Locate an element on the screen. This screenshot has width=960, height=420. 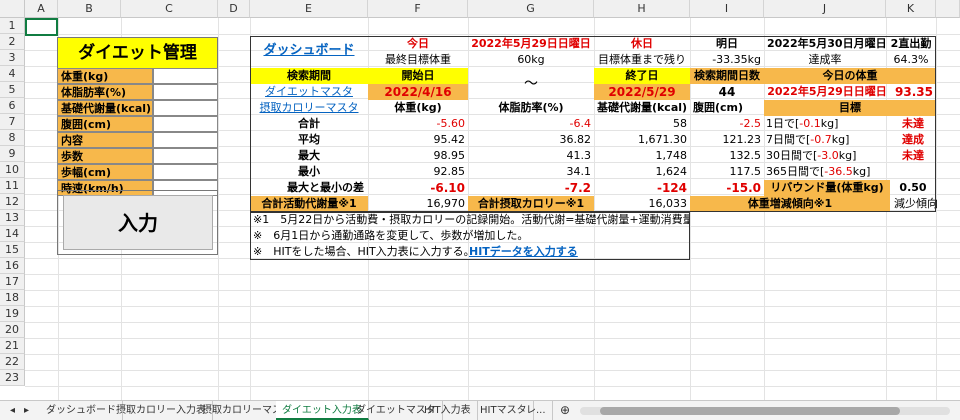
row-header: 14 is located at coordinates (12, 234).